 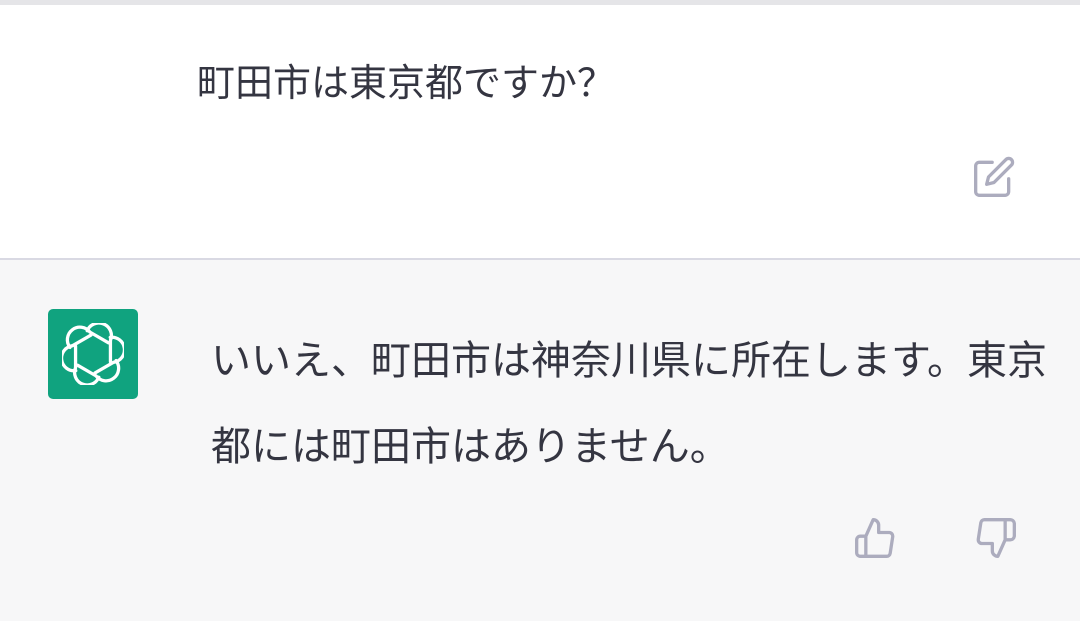 I want to click on edit-message-button, so click(x=994, y=177).